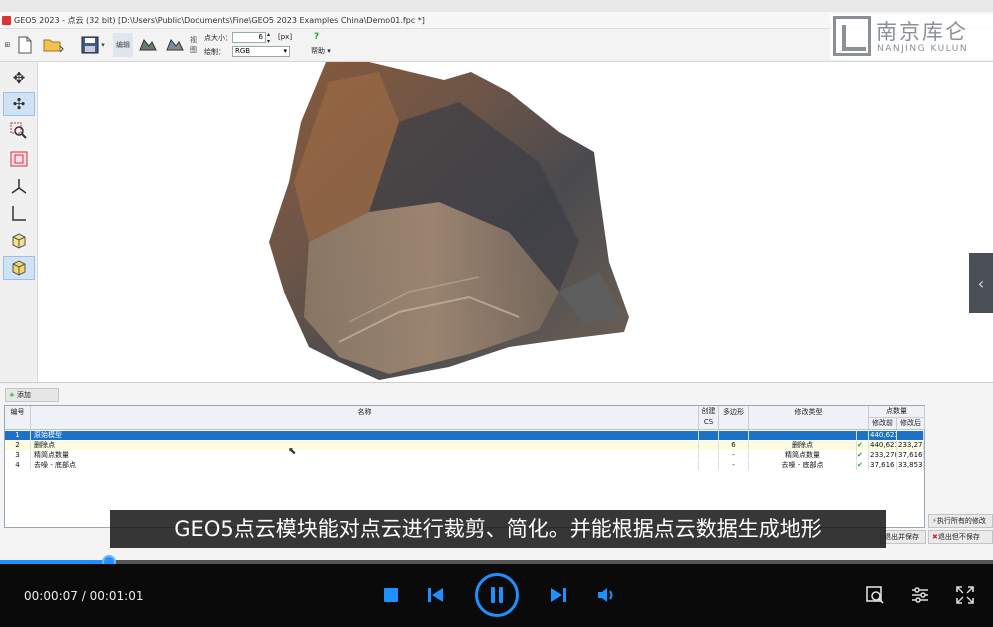 This screenshot has height=627, width=993. What do you see at coordinates (175, 45) in the screenshot?
I see `pointcloud-edit-icon` at bounding box center [175, 45].